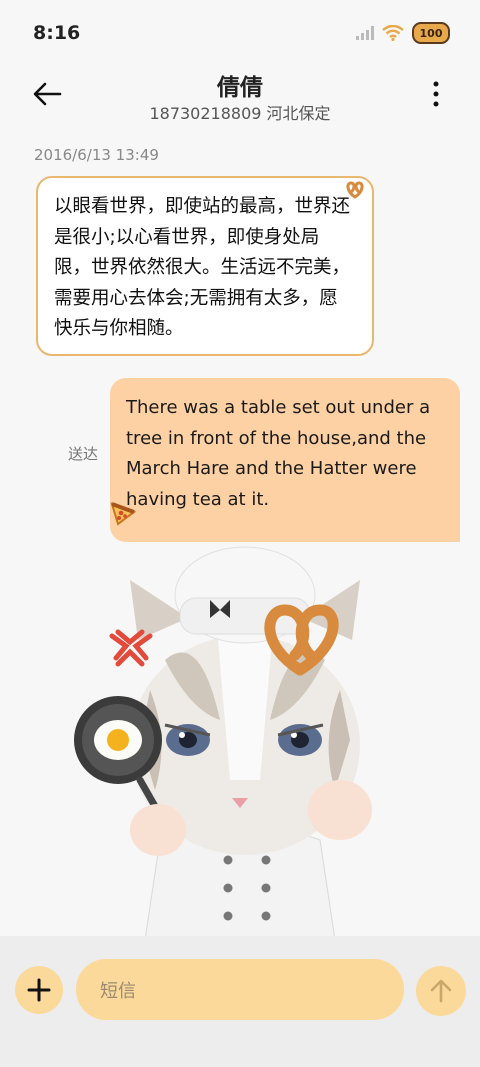 This screenshot has height=1067, width=480. What do you see at coordinates (240, 88) in the screenshot?
I see `contact-name: 倩倩` at bounding box center [240, 88].